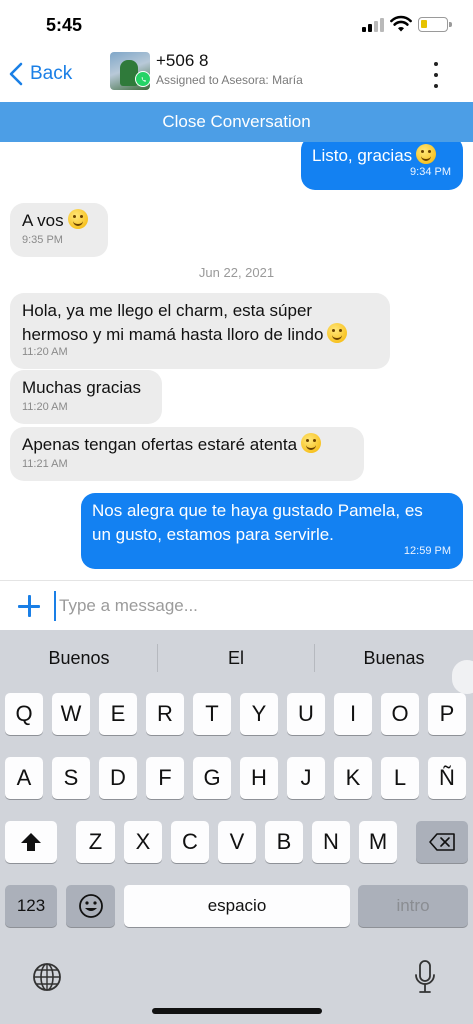 The height and width of the screenshot is (1024, 473). I want to click on key-v: V, so click(237, 842).